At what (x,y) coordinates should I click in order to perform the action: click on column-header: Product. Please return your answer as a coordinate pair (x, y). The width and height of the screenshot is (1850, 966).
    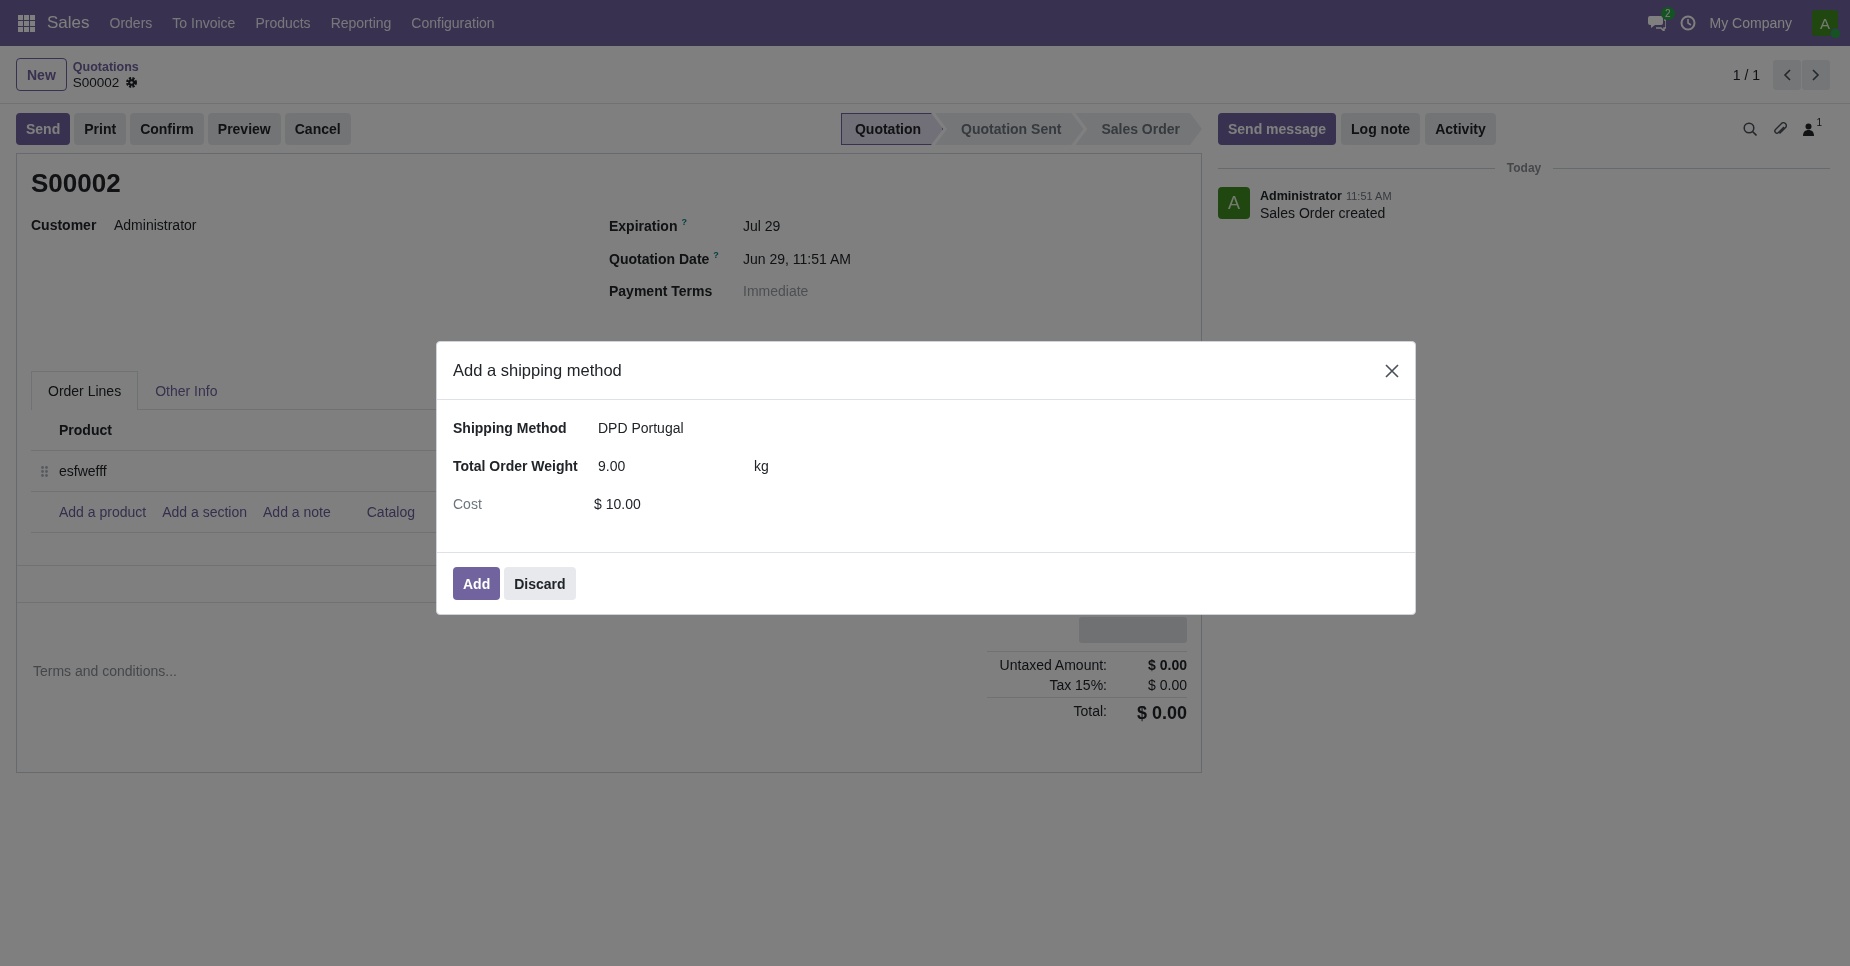
    Looking at the image, I should click on (85, 430).